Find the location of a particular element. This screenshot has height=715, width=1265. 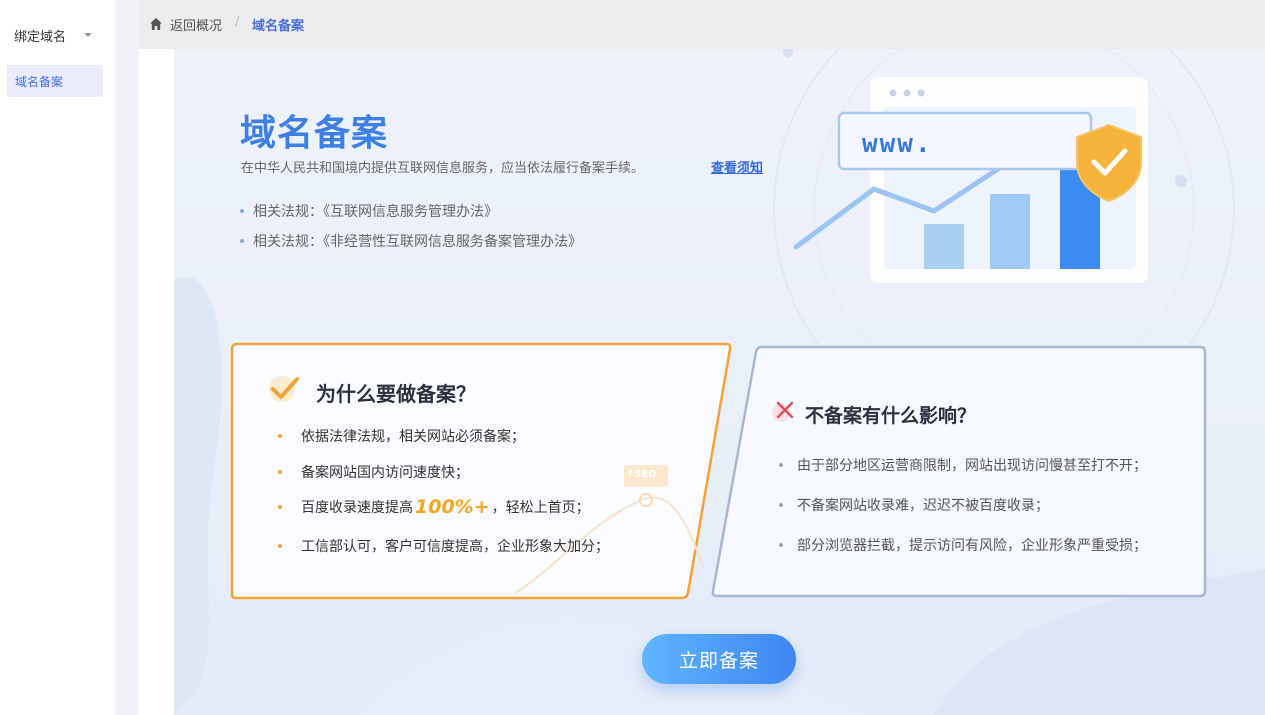

sidebar-item-label: 域名备案 is located at coordinates (39, 81).